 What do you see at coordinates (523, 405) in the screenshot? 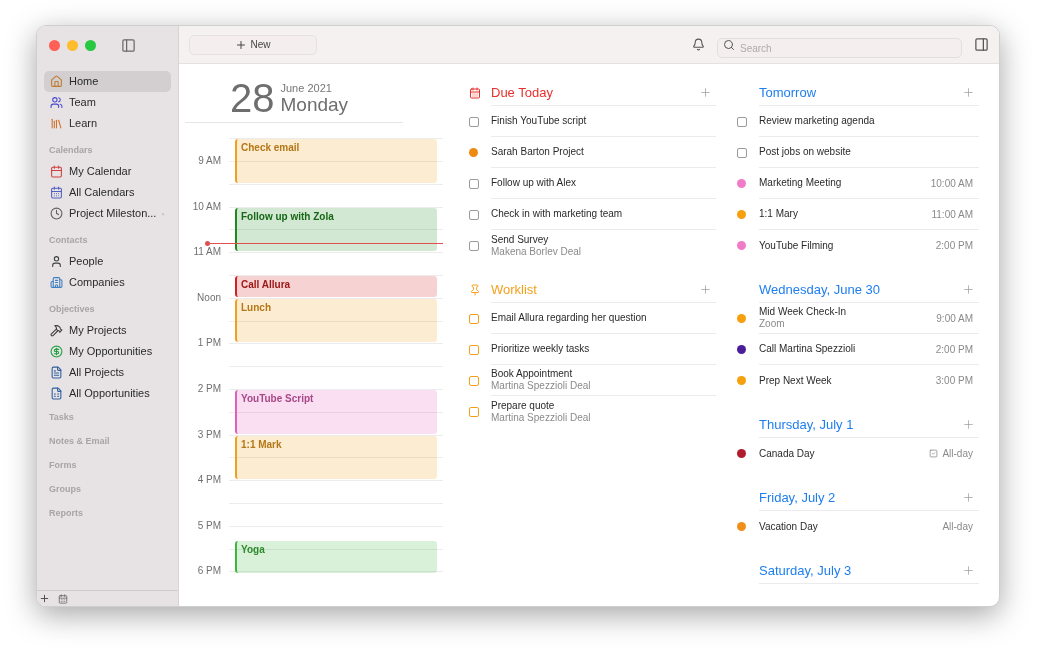
I see `item-title: Prepare quote` at bounding box center [523, 405].